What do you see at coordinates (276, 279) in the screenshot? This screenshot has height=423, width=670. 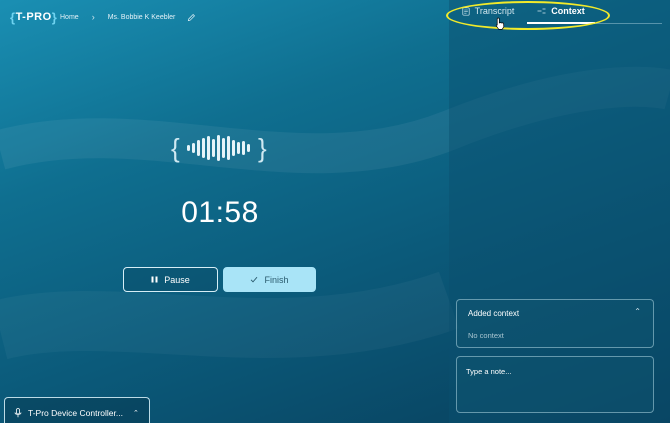 I see `finish-button-label: Finish` at bounding box center [276, 279].